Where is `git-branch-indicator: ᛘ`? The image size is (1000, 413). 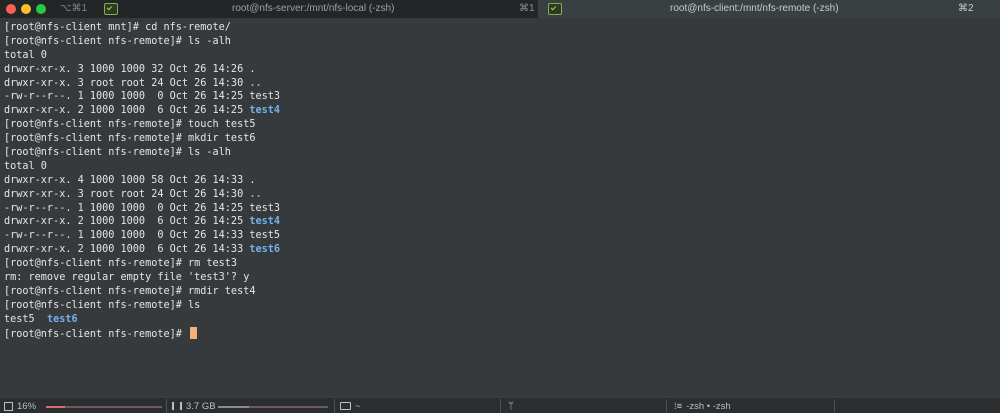
git-branch-indicator: ᛘ is located at coordinates (511, 405).